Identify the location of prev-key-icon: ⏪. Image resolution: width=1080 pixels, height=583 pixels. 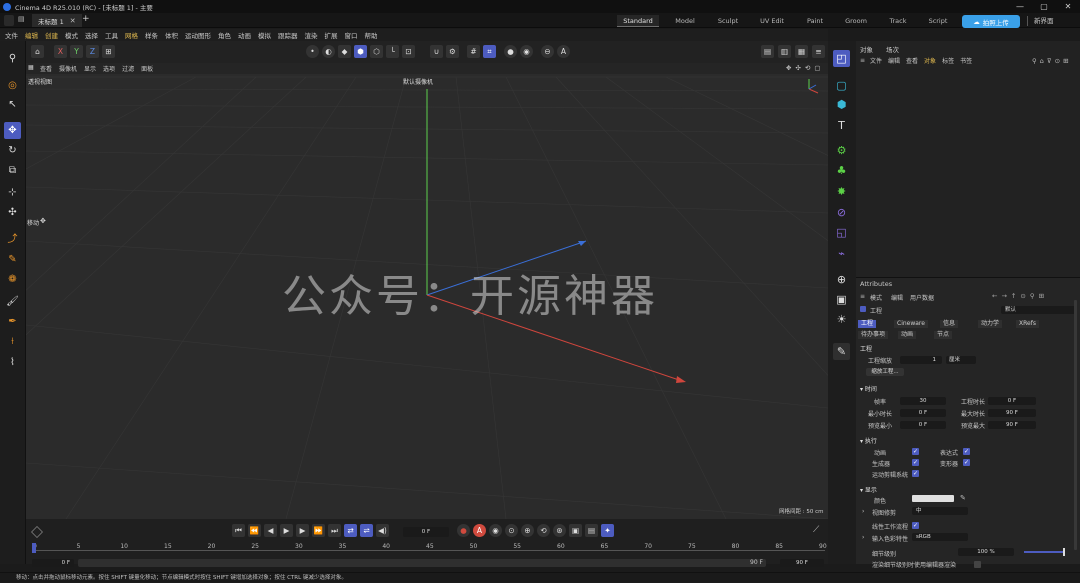
(254, 530).